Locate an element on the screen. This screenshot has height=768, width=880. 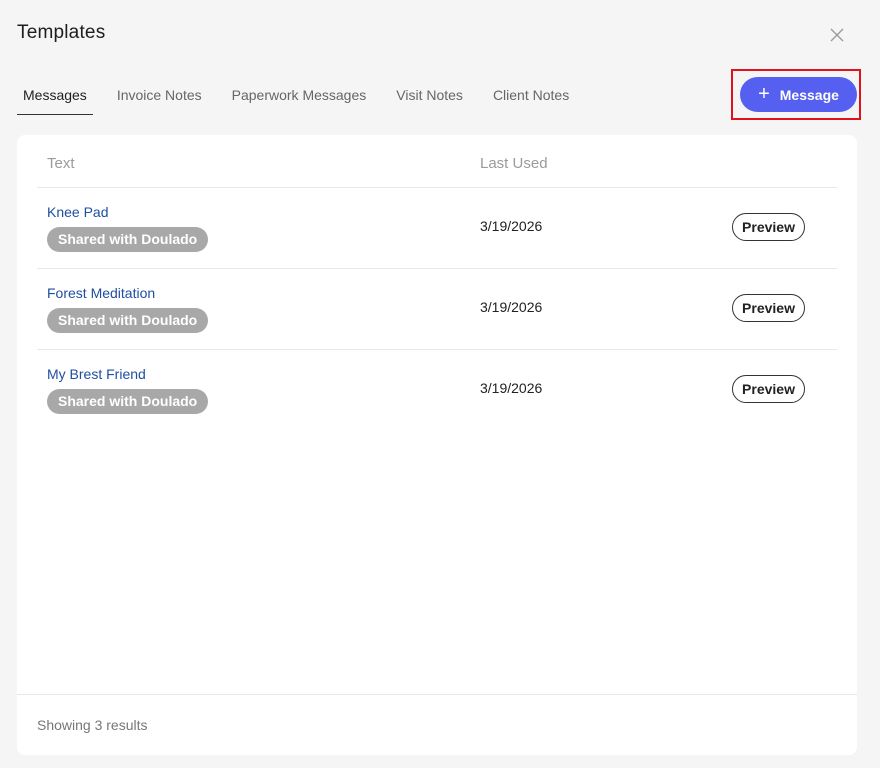
tab-messages: Messages is located at coordinates (55, 98).